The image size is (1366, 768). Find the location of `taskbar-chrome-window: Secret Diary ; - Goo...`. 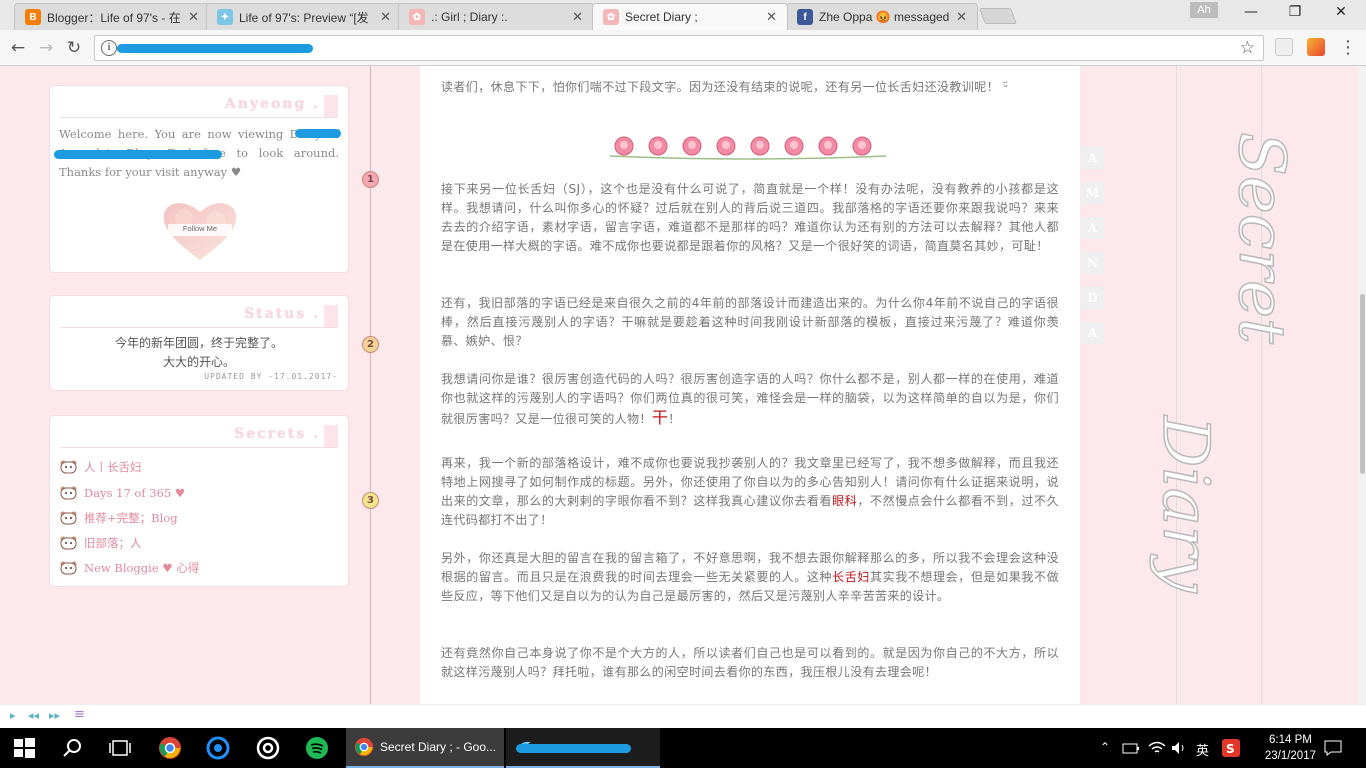

taskbar-chrome-window: Secret Diary ; - Goo... is located at coordinates (425, 748).